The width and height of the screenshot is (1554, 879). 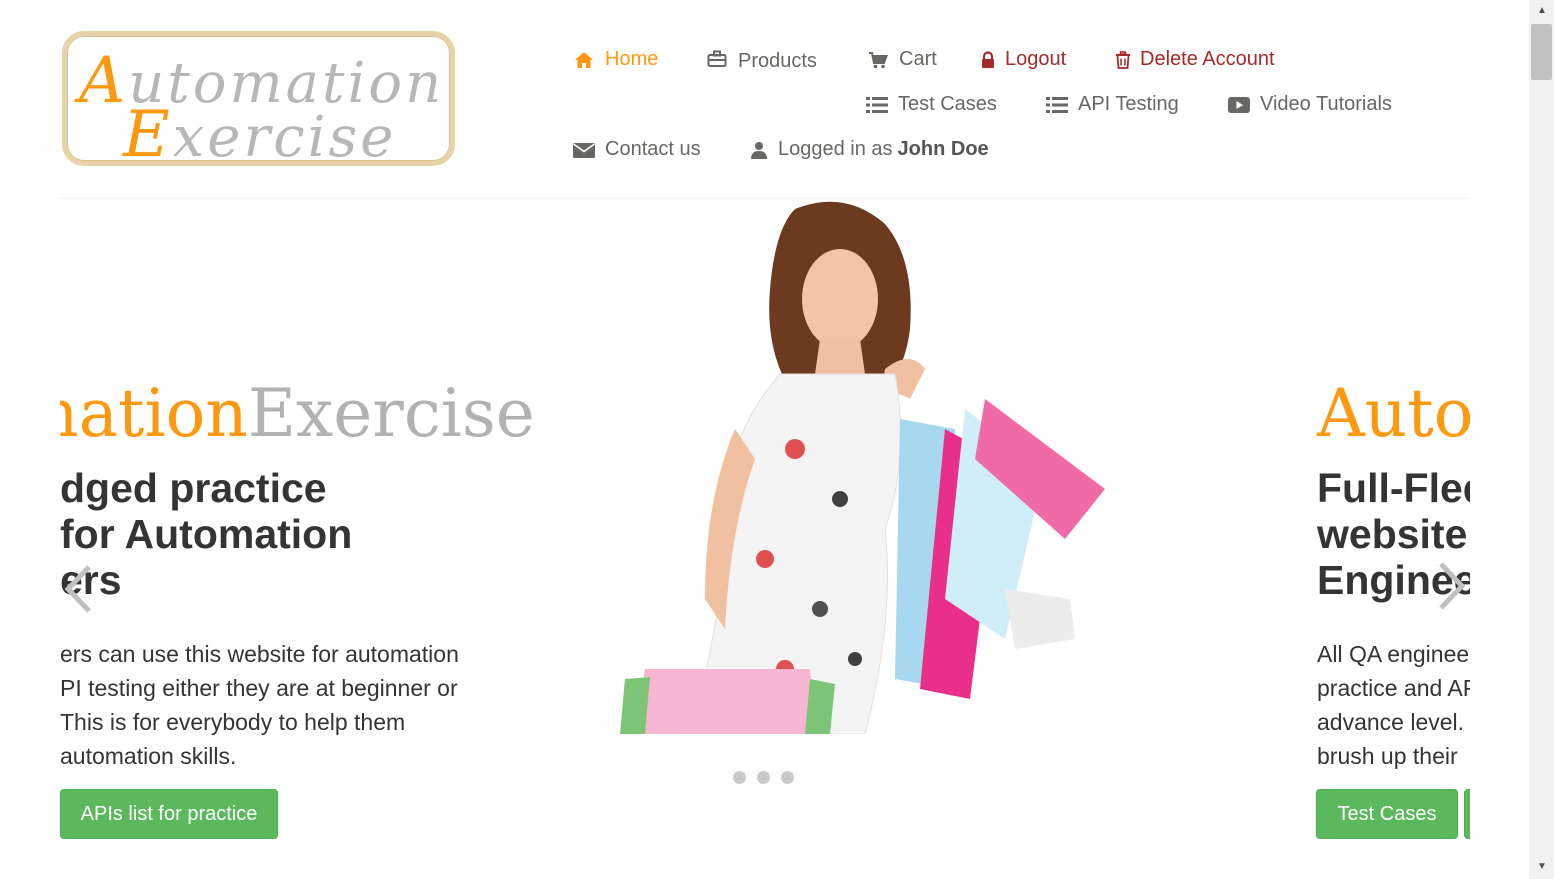 I want to click on cart-icon, so click(x=878, y=60).